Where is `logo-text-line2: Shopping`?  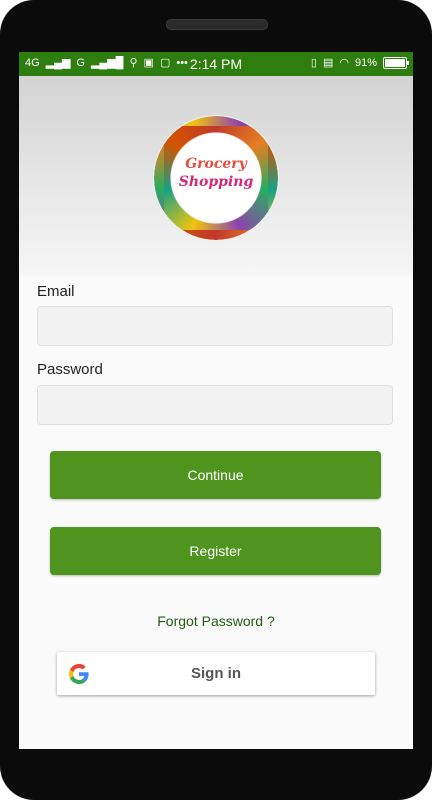
logo-text-line2: Shopping is located at coordinates (216, 182).